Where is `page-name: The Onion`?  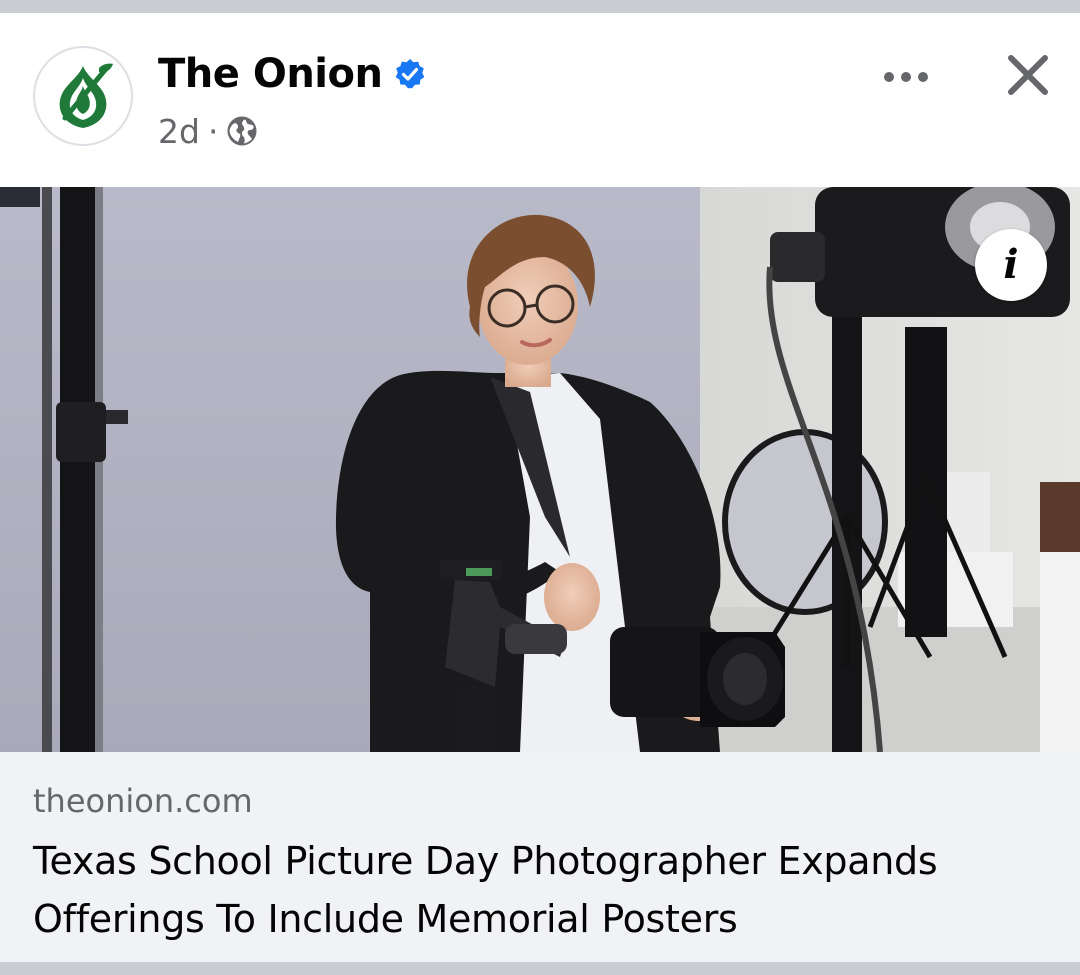 page-name: The Onion is located at coordinates (270, 74).